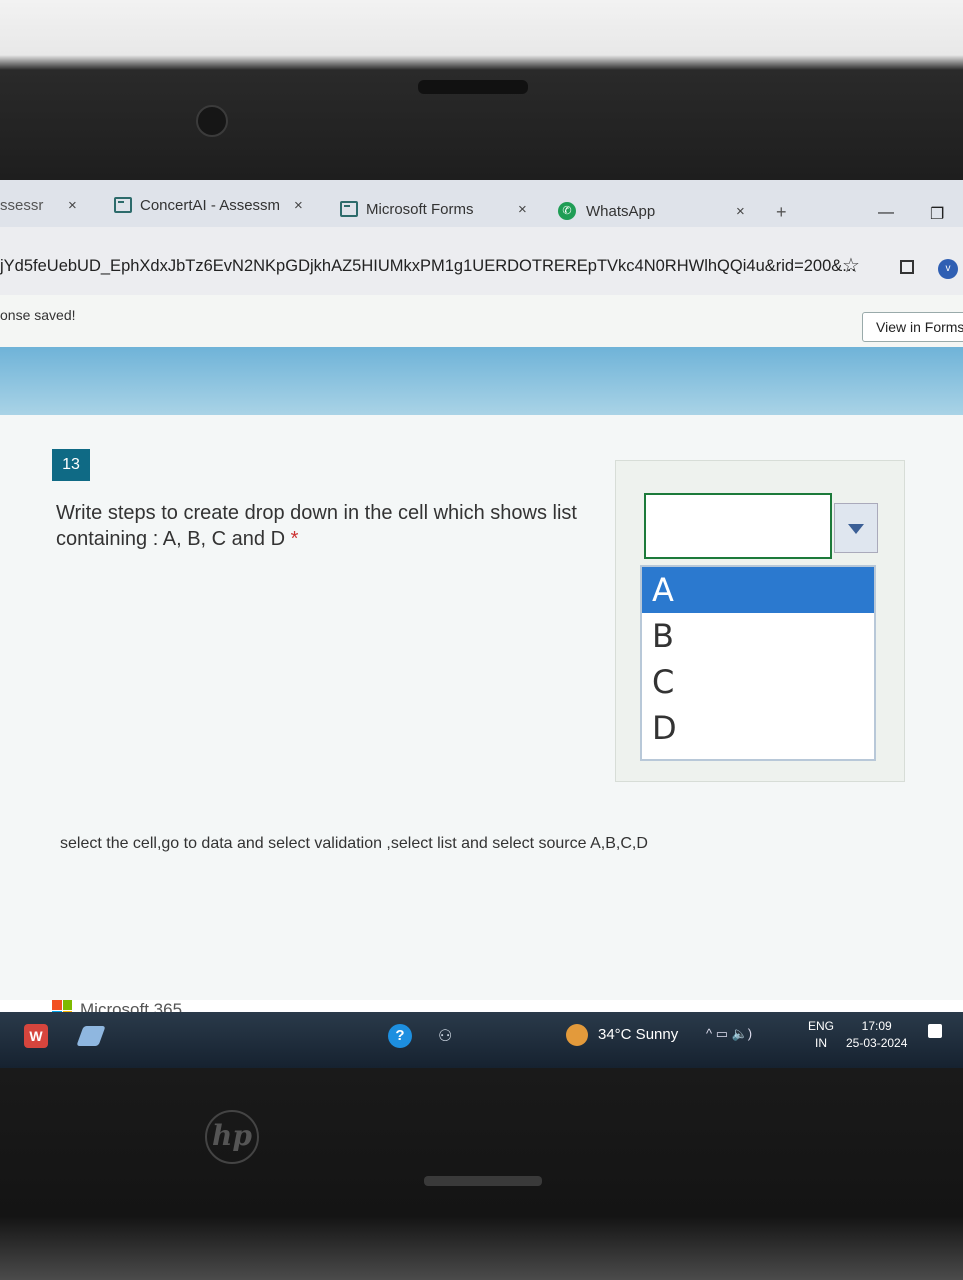  I want to click on restore-button: ❐, so click(937, 214).